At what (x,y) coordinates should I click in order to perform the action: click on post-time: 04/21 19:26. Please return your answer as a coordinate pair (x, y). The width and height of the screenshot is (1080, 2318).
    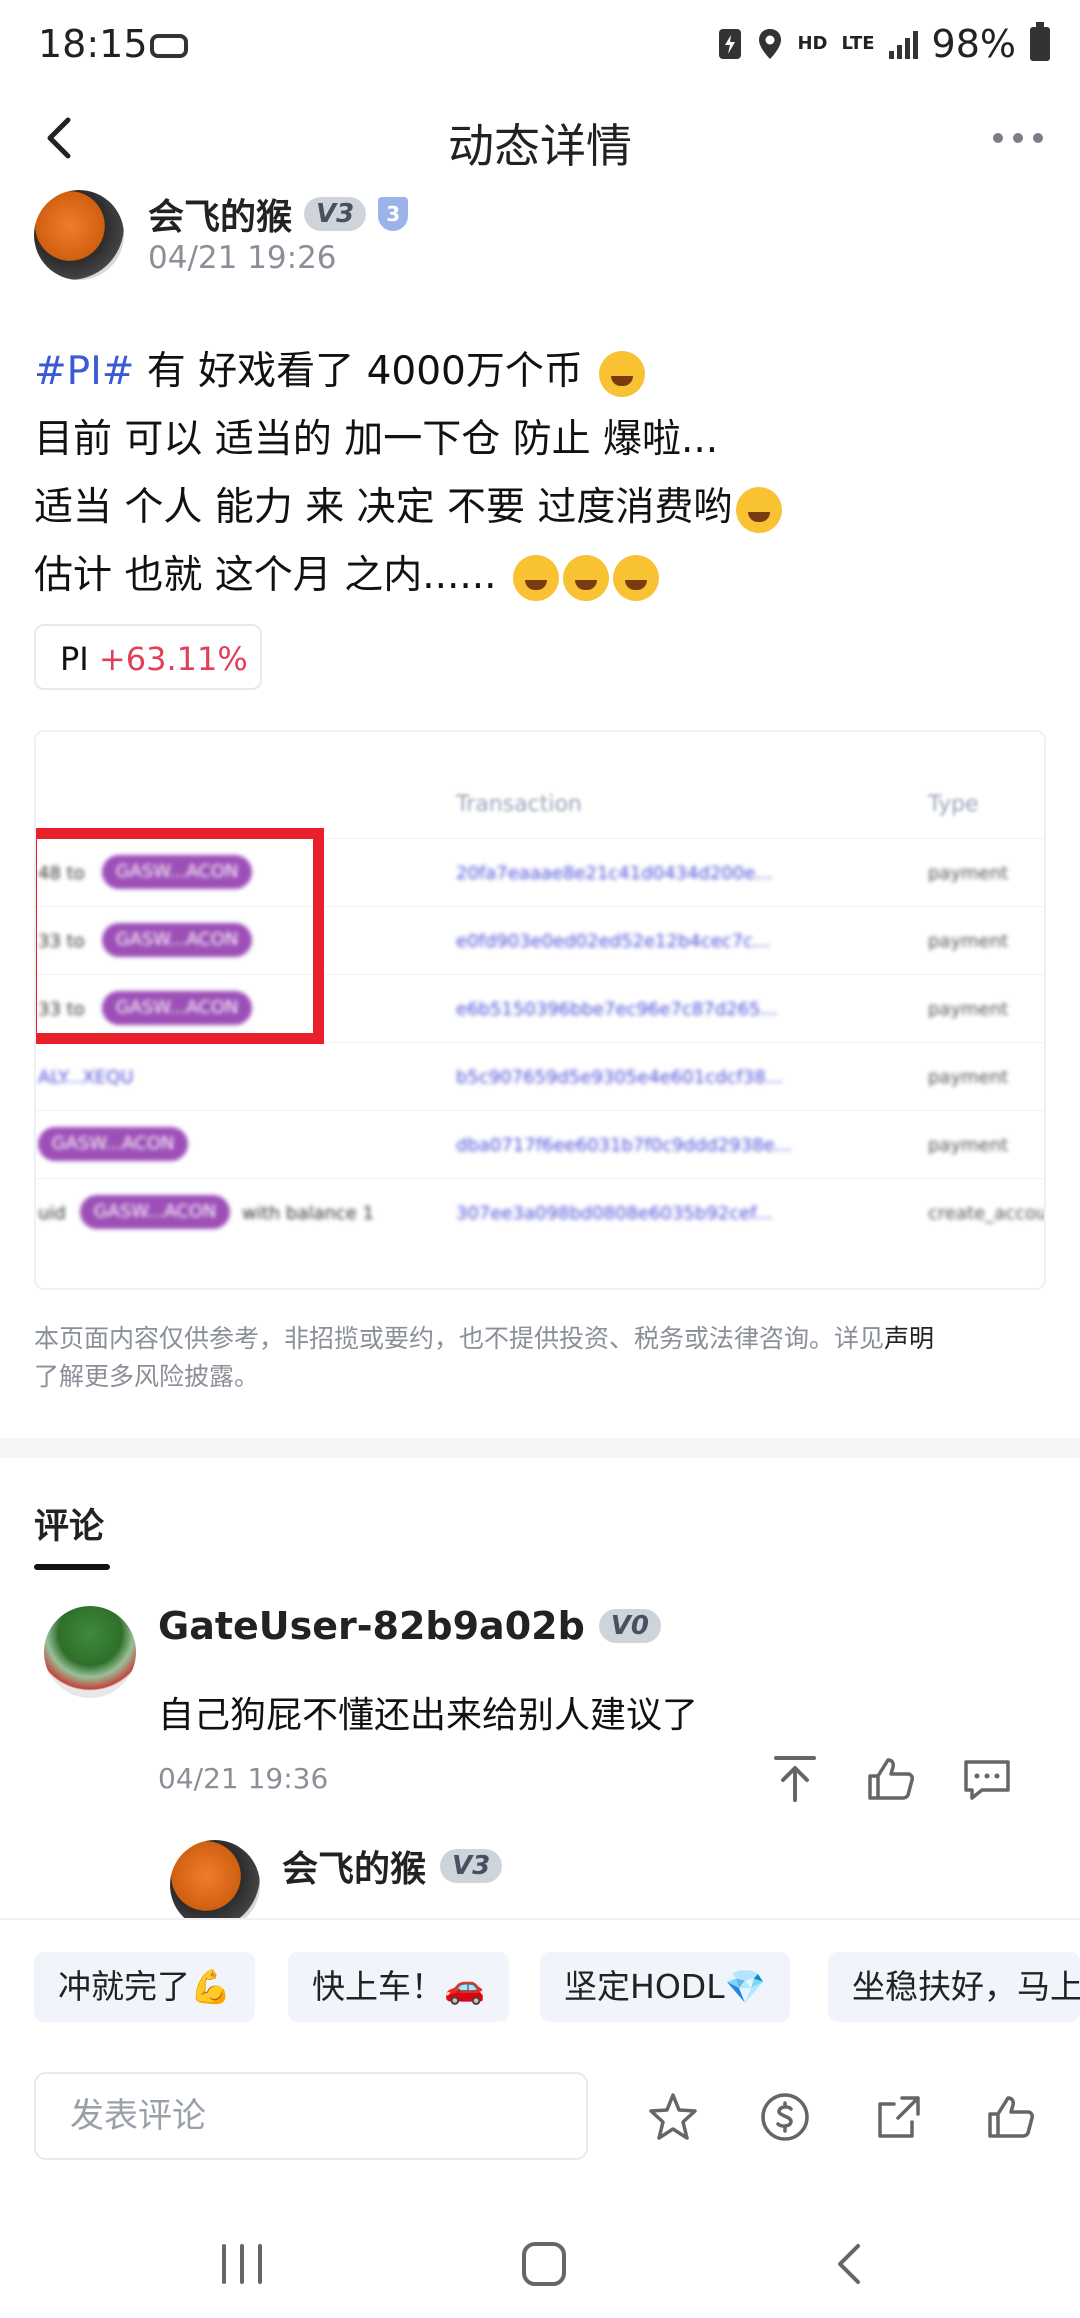
    Looking at the image, I should click on (242, 258).